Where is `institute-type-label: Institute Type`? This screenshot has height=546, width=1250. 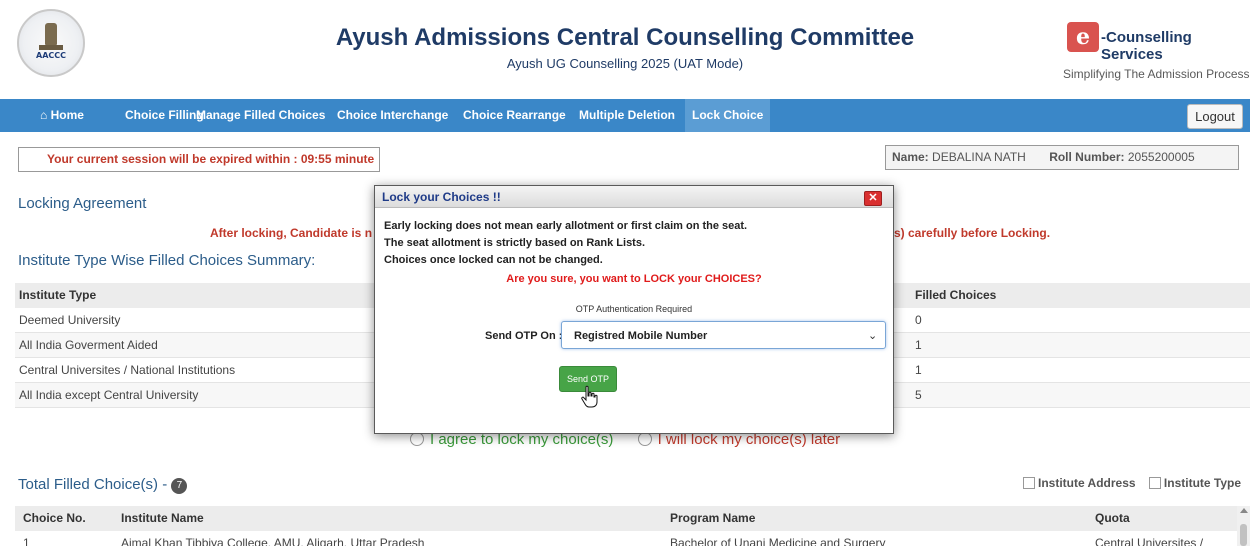 institute-type-label: Institute Type is located at coordinates (1202, 483).